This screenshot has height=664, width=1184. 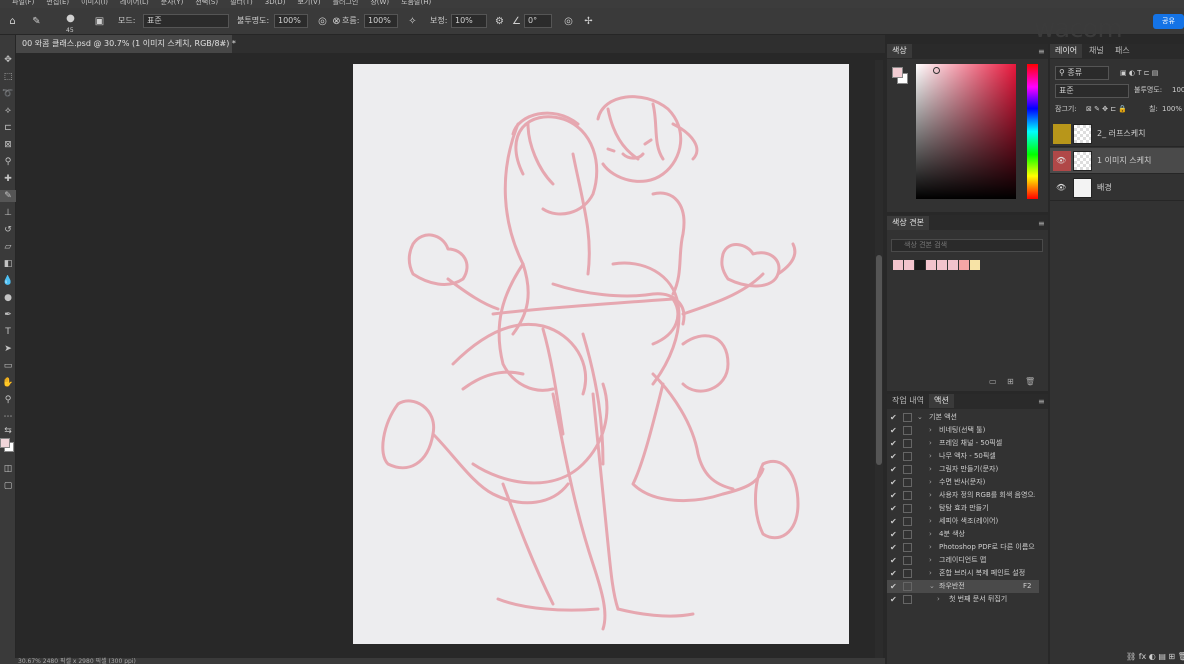 What do you see at coordinates (186, 21) in the screenshot?
I see `mode-select: 표준` at bounding box center [186, 21].